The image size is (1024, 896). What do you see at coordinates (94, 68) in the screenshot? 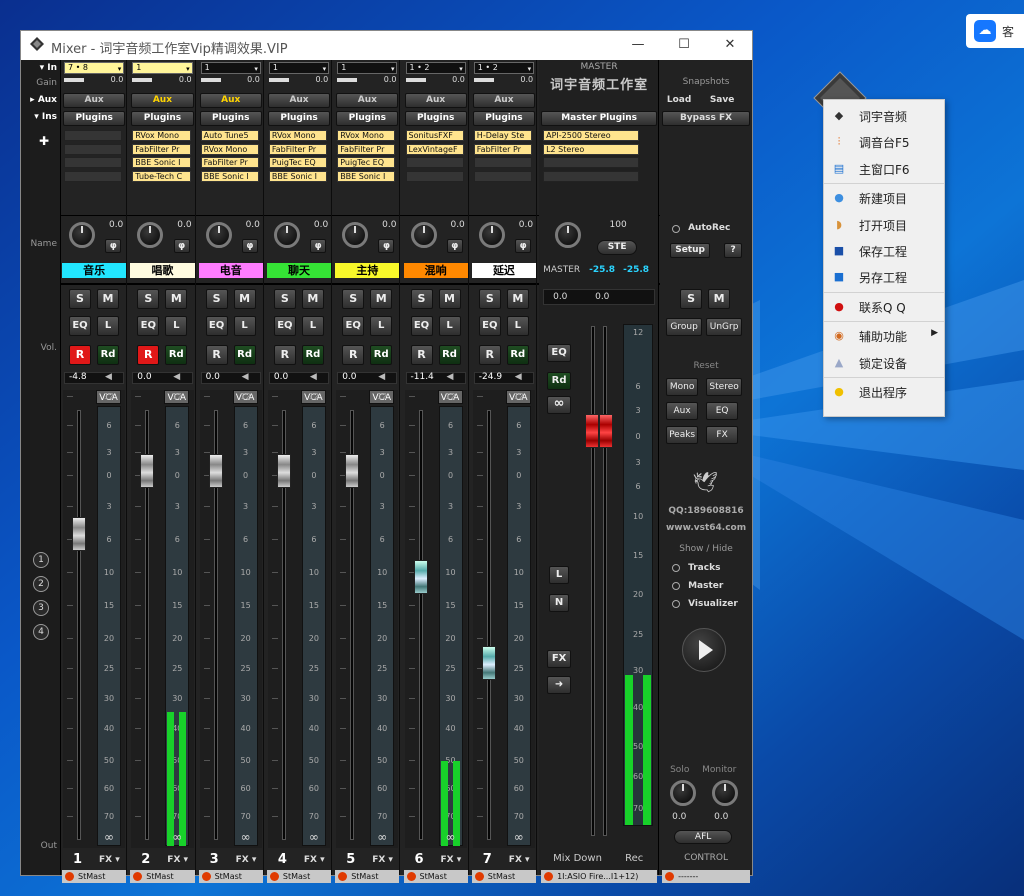
I see `input-select: 7 • 8 ▾` at bounding box center [94, 68].